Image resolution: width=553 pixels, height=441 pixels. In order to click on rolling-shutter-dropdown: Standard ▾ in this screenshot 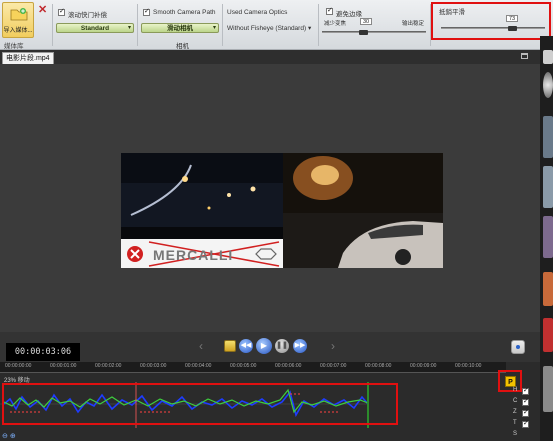, I will do `click(95, 28)`.